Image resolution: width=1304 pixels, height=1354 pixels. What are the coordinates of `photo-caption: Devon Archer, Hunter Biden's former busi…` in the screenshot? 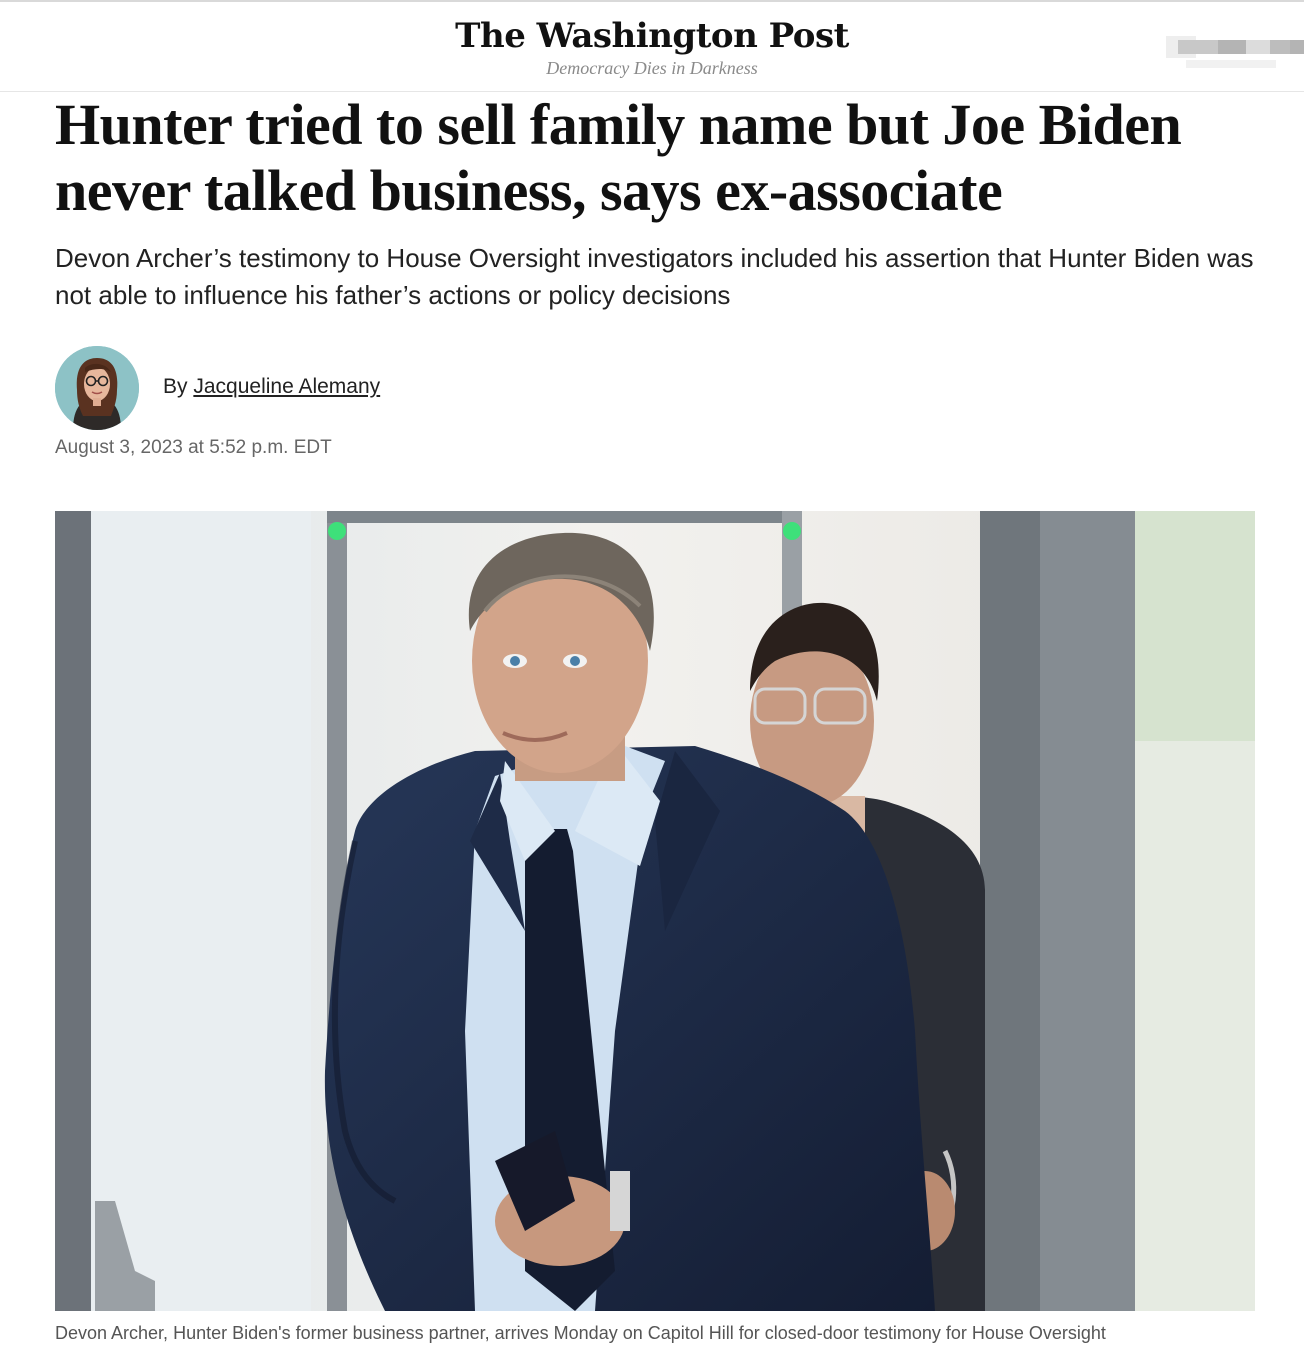 It's located at (580, 1333).